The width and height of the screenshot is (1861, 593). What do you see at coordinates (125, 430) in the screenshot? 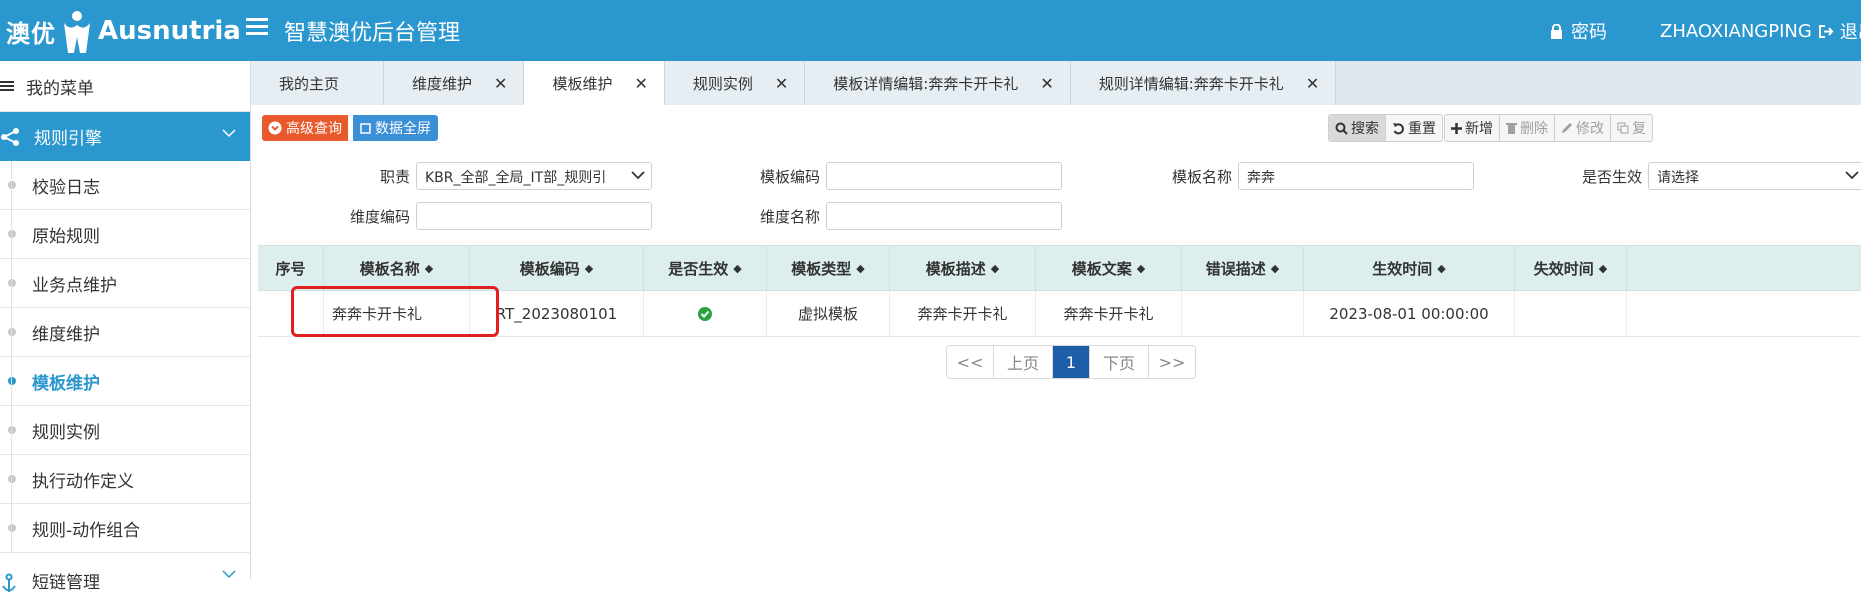
I see `sidebar-item: 规则实例` at bounding box center [125, 430].